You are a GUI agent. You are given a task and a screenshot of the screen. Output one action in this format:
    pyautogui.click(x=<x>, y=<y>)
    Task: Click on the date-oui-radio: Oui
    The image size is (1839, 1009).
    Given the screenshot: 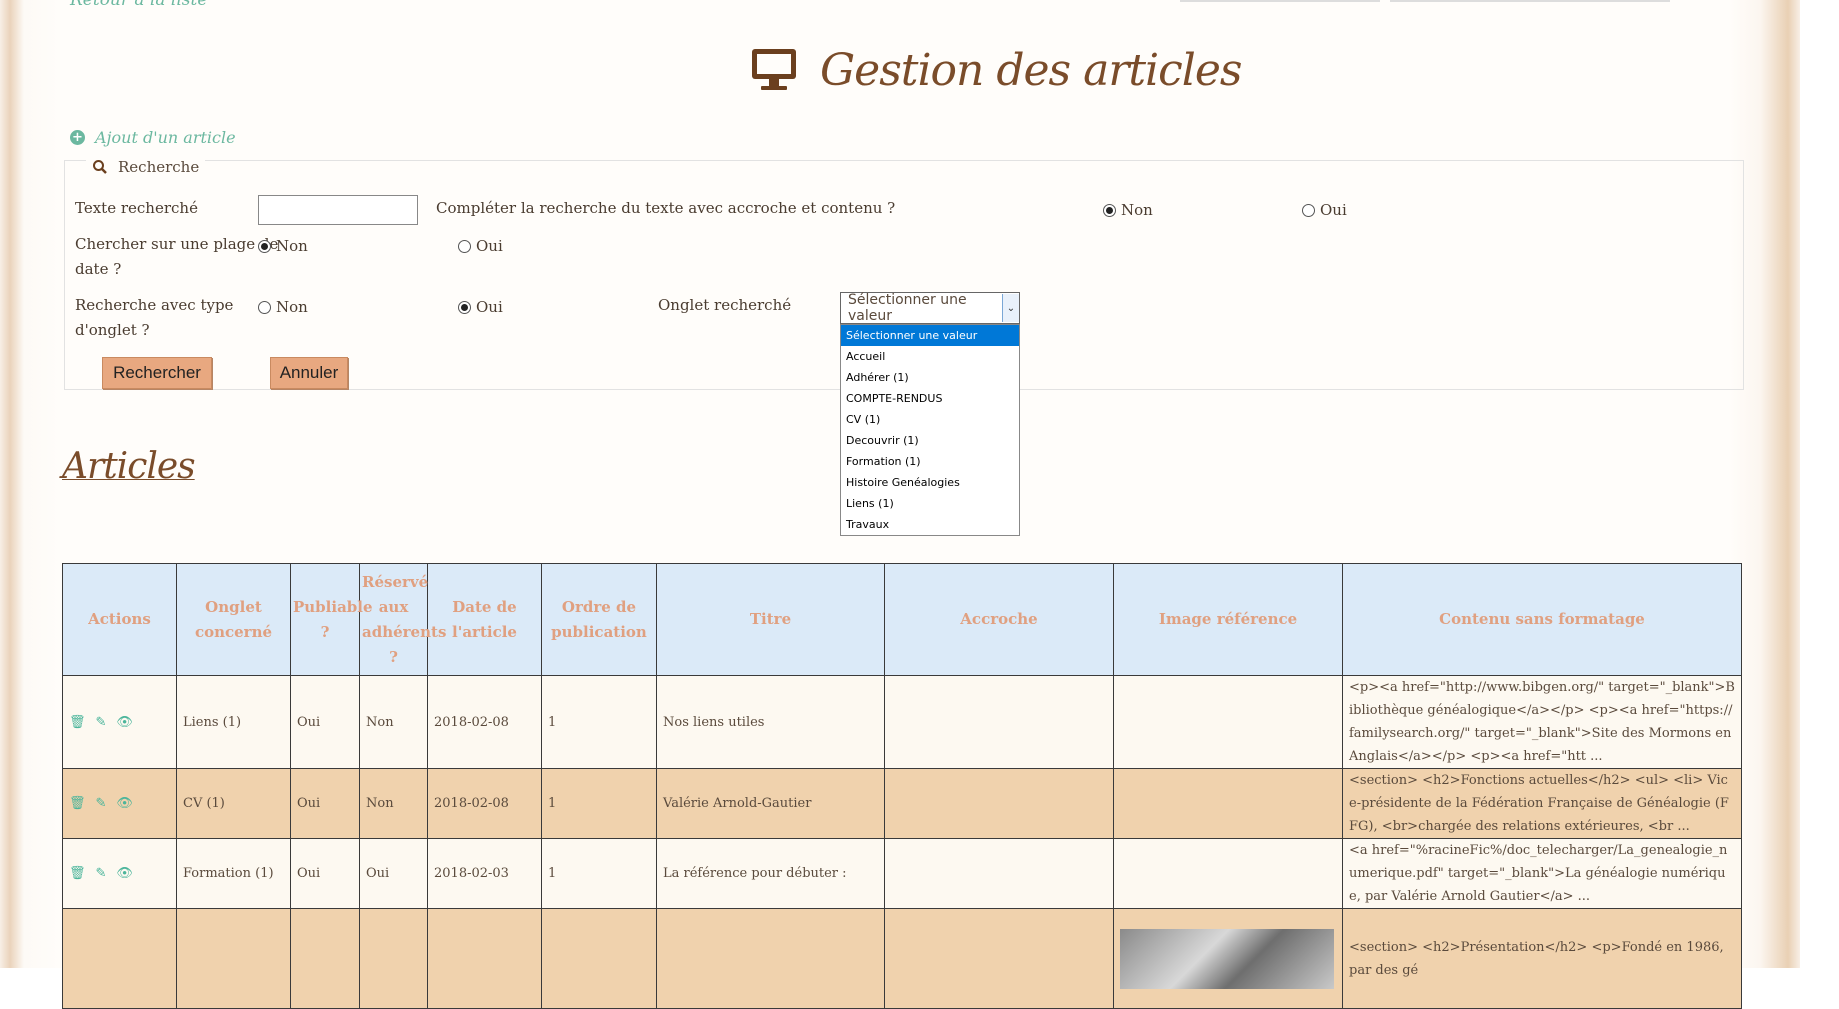 What is the action you would take?
    pyautogui.click(x=480, y=246)
    